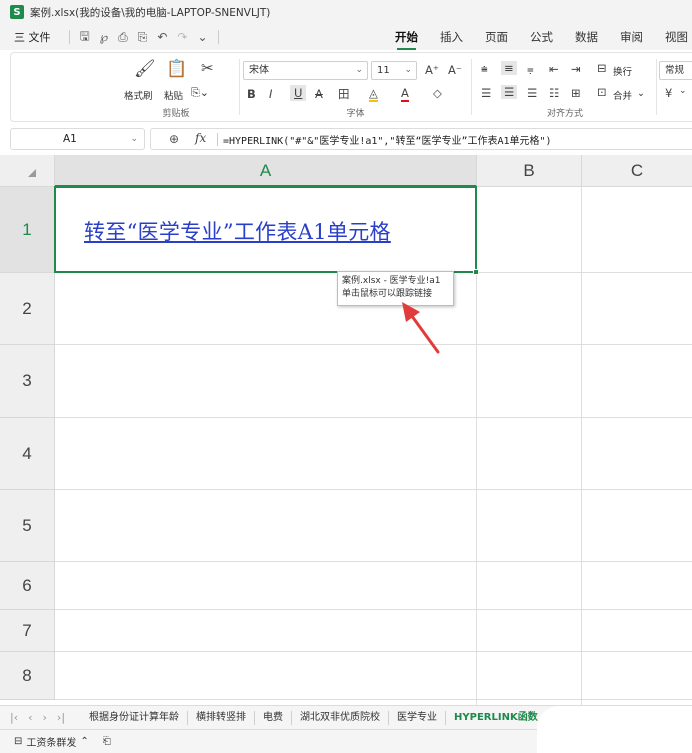  Describe the element at coordinates (27, 171) in the screenshot. I see `select-all-corner` at that location.